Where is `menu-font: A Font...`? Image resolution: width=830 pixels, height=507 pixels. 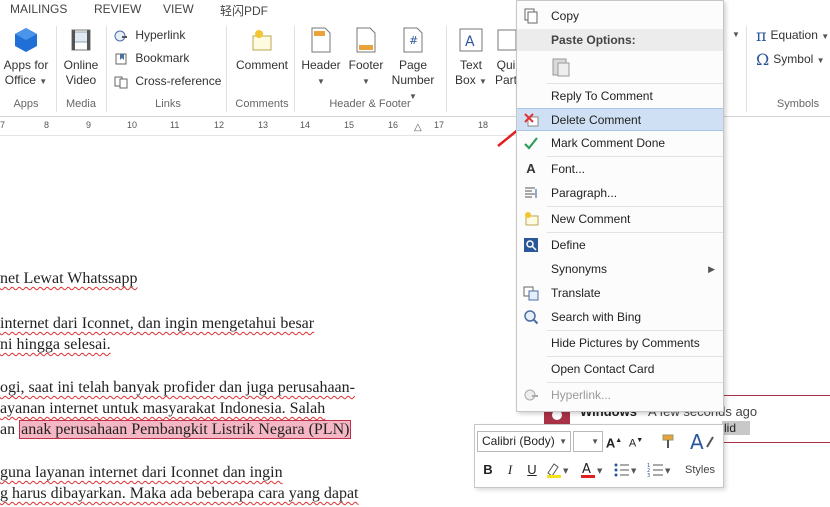 menu-font: A Font... is located at coordinates (620, 169).